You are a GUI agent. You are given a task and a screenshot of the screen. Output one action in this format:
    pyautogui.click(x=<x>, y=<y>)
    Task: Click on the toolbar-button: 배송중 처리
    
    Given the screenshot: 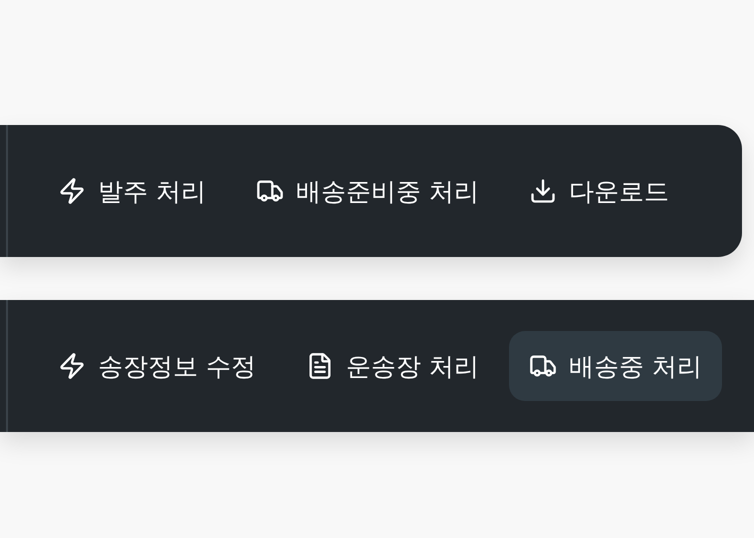 What is the action you would take?
    pyautogui.click(x=615, y=366)
    